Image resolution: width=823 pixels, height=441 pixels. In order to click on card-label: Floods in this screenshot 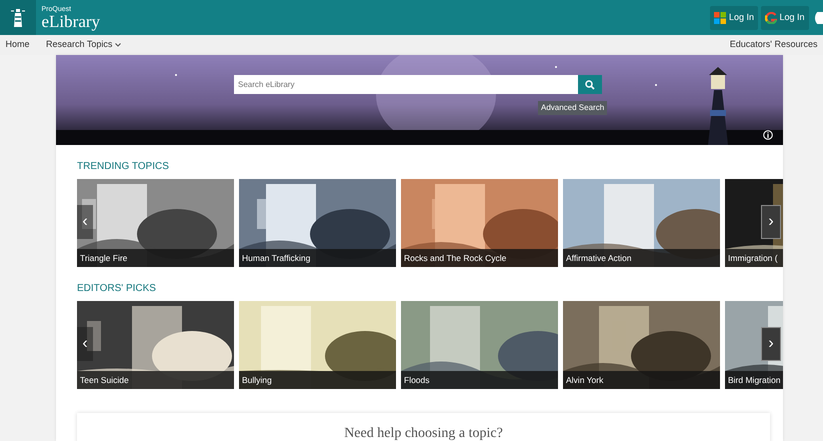, I will do `click(479, 380)`.